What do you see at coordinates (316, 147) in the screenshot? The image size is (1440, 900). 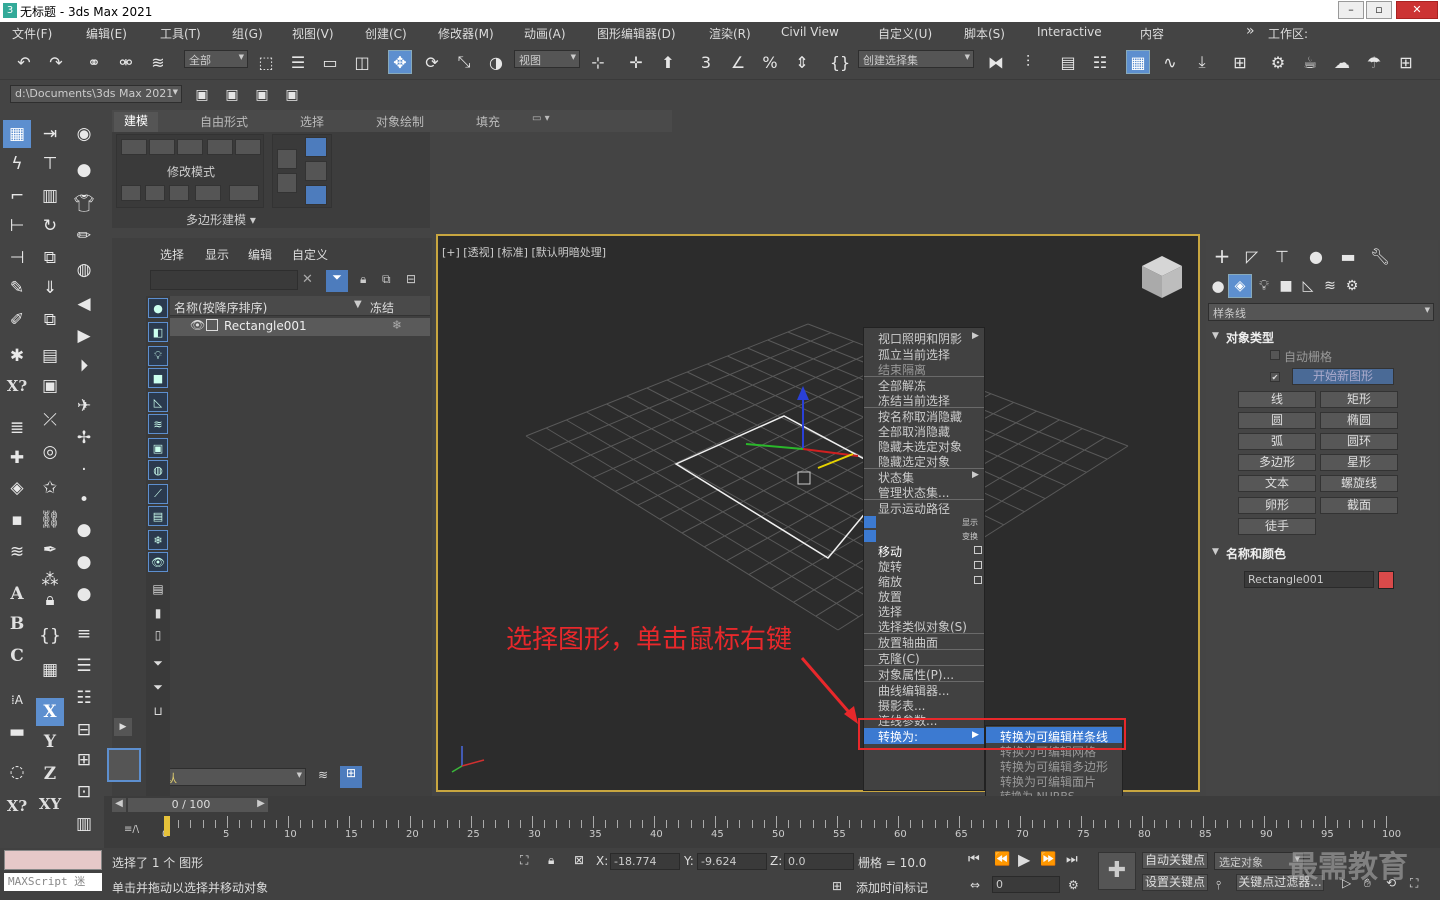 I see `side-tool-c-button` at bounding box center [316, 147].